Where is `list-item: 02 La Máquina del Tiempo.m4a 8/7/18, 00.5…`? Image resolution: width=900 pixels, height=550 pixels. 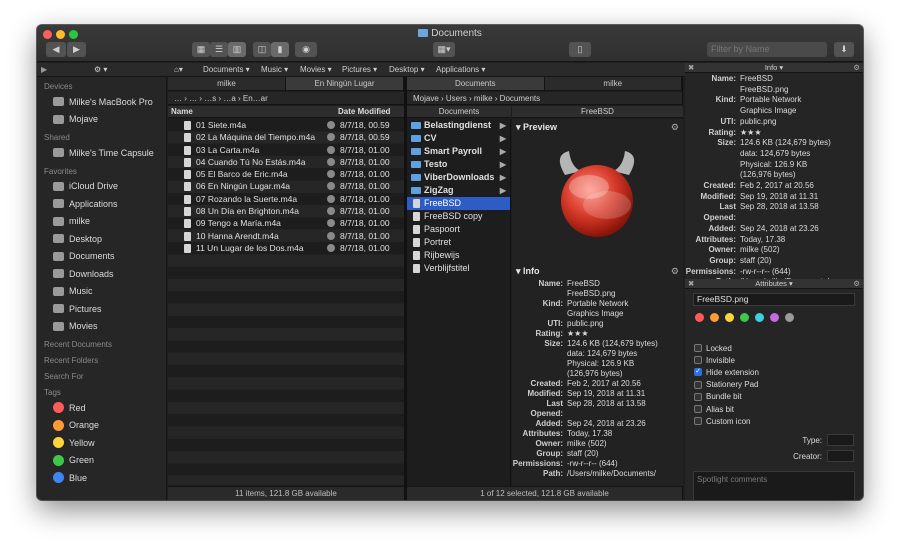 list-item: 02 La Máquina del Tiempo.m4a 8/7/18, 00.5… is located at coordinates (286, 137).